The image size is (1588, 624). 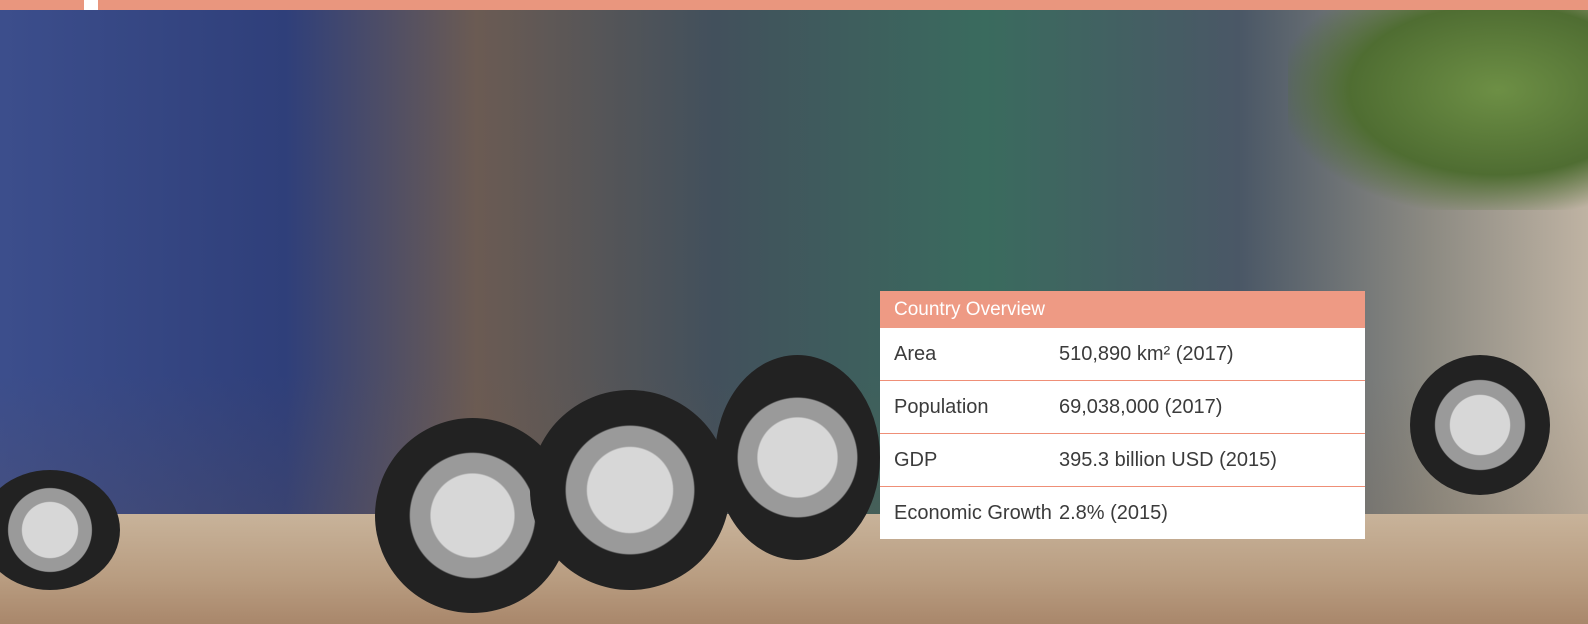 What do you see at coordinates (973, 512) in the screenshot?
I see `row-label: Economic Growth` at bounding box center [973, 512].